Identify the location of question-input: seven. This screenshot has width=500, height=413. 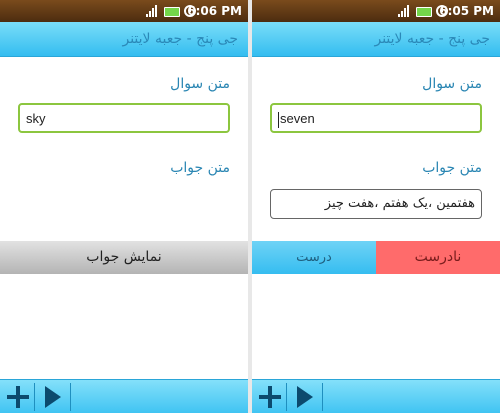
(376, 118).